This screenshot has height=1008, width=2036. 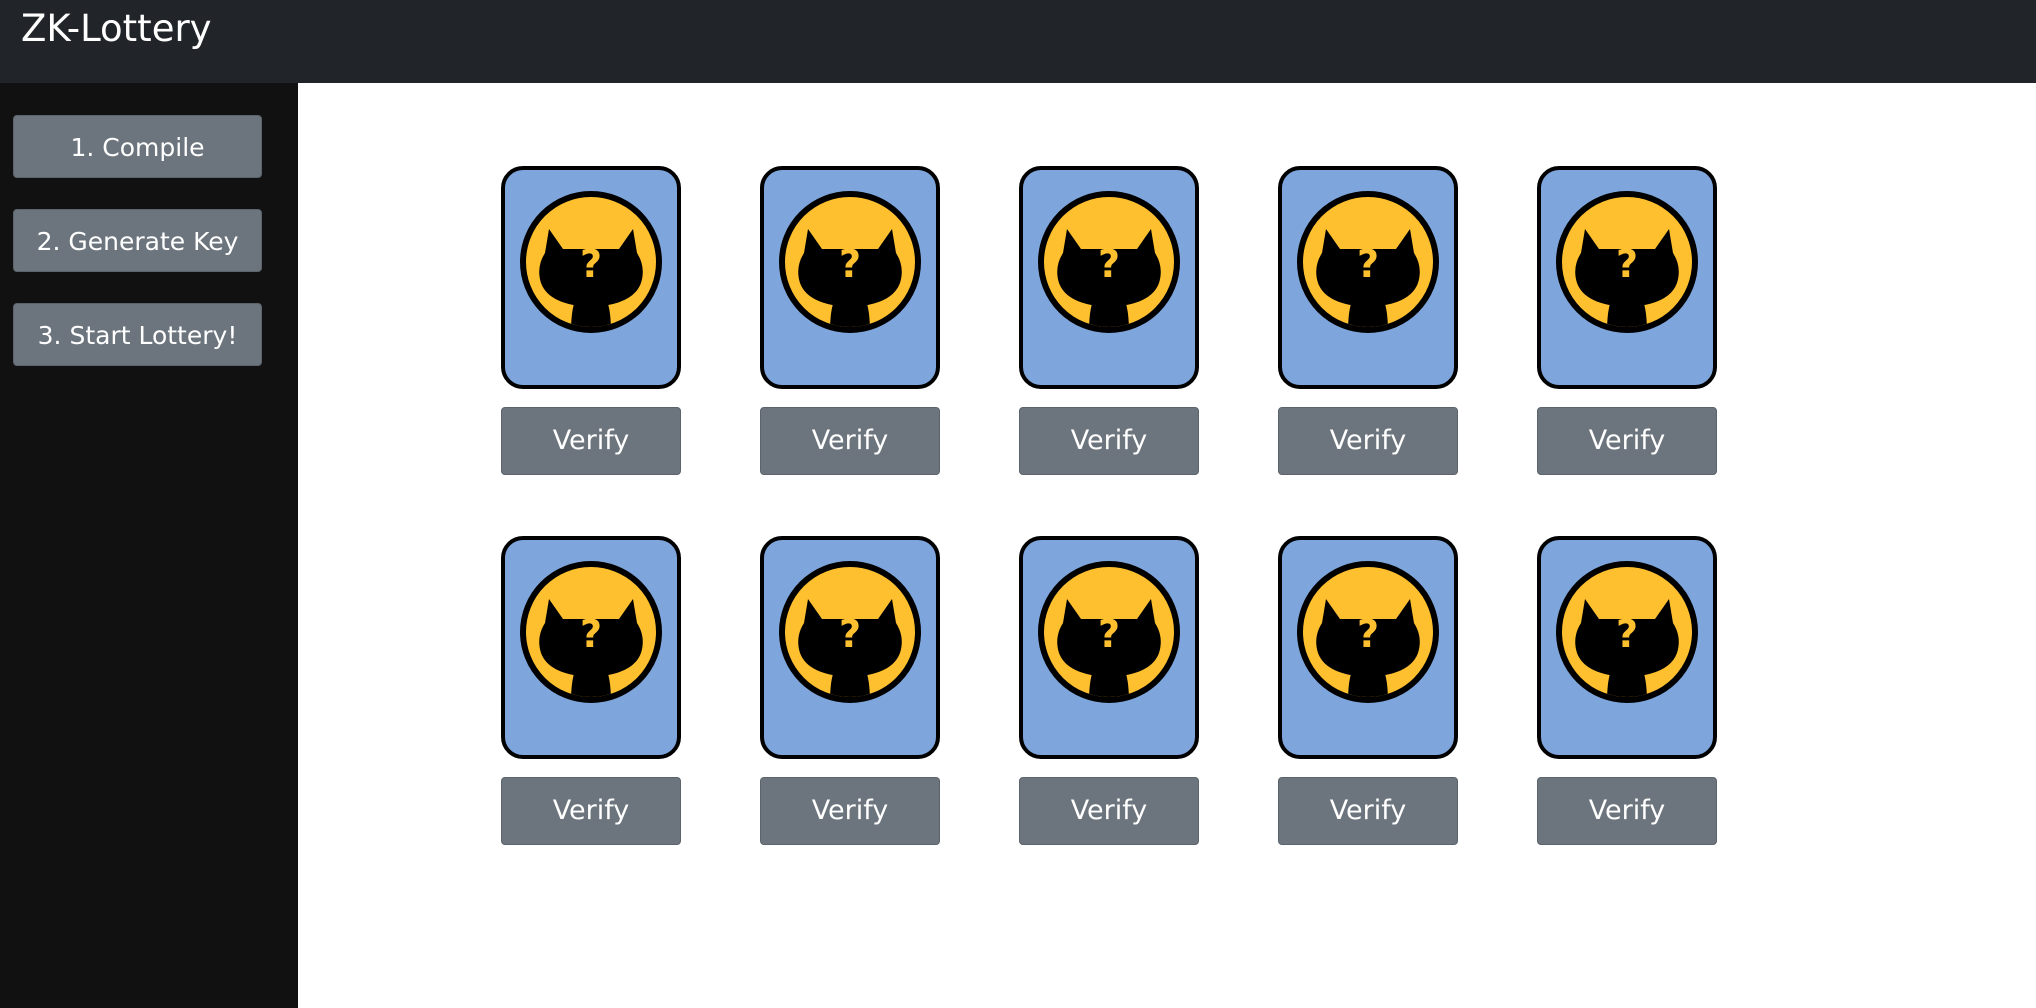 I want to click on start-lottery-button: 3. Start Lottery!, so click(x=137, y=334).